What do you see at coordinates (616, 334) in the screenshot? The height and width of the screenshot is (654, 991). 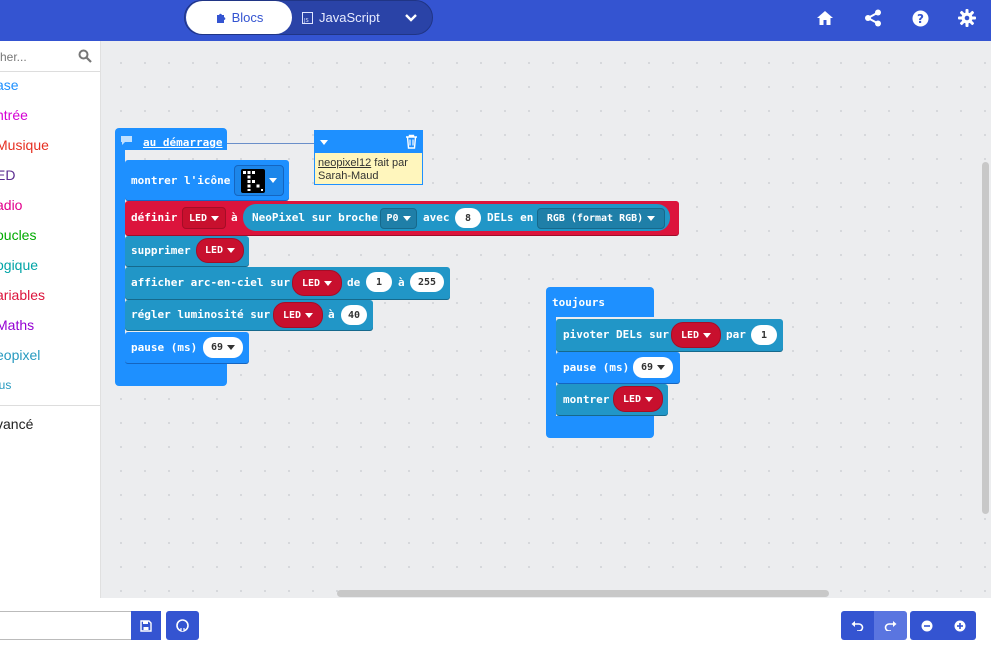 I see `rotate-label: pivoter DELs sur` at bounding box center [616, 334].